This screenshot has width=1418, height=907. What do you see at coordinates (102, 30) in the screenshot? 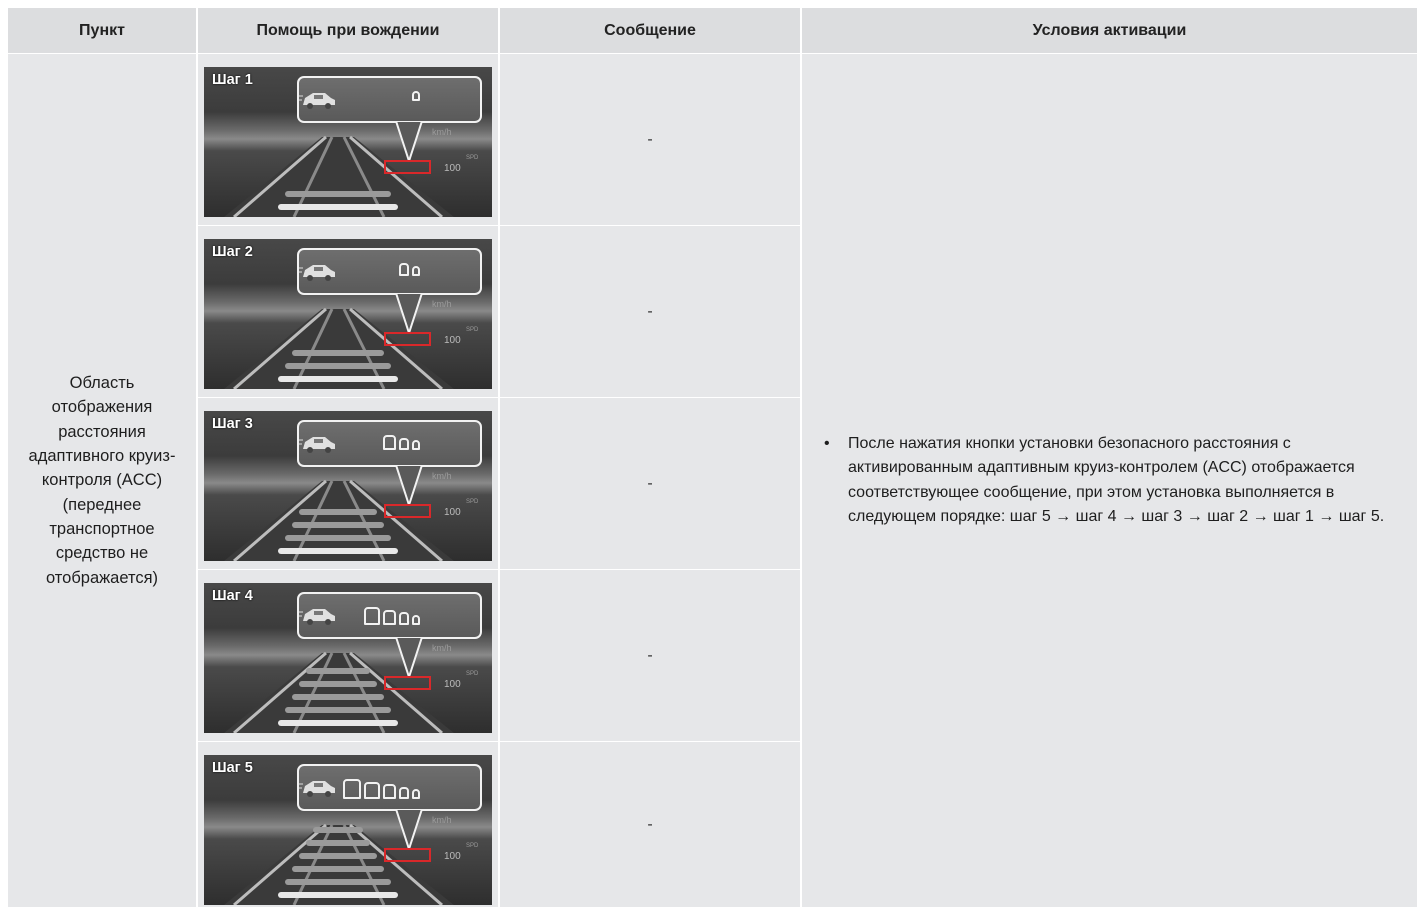
I see `header-item: Пункт` at bounding box center [102, 30].